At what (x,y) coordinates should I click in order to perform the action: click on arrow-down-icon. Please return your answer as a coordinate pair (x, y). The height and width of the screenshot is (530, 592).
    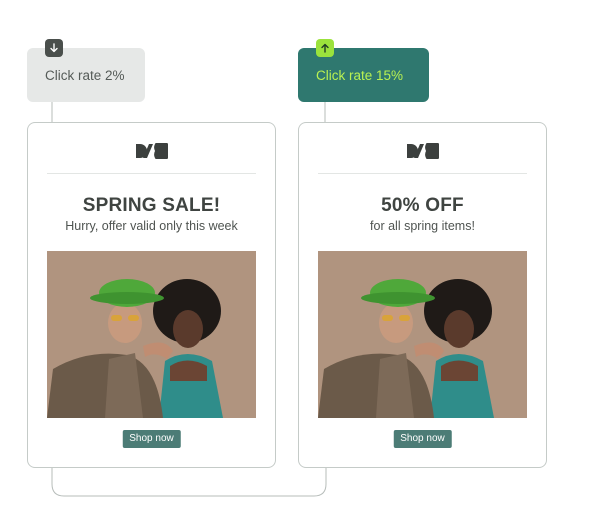
    Looking at the image, I should click on (54, 48).